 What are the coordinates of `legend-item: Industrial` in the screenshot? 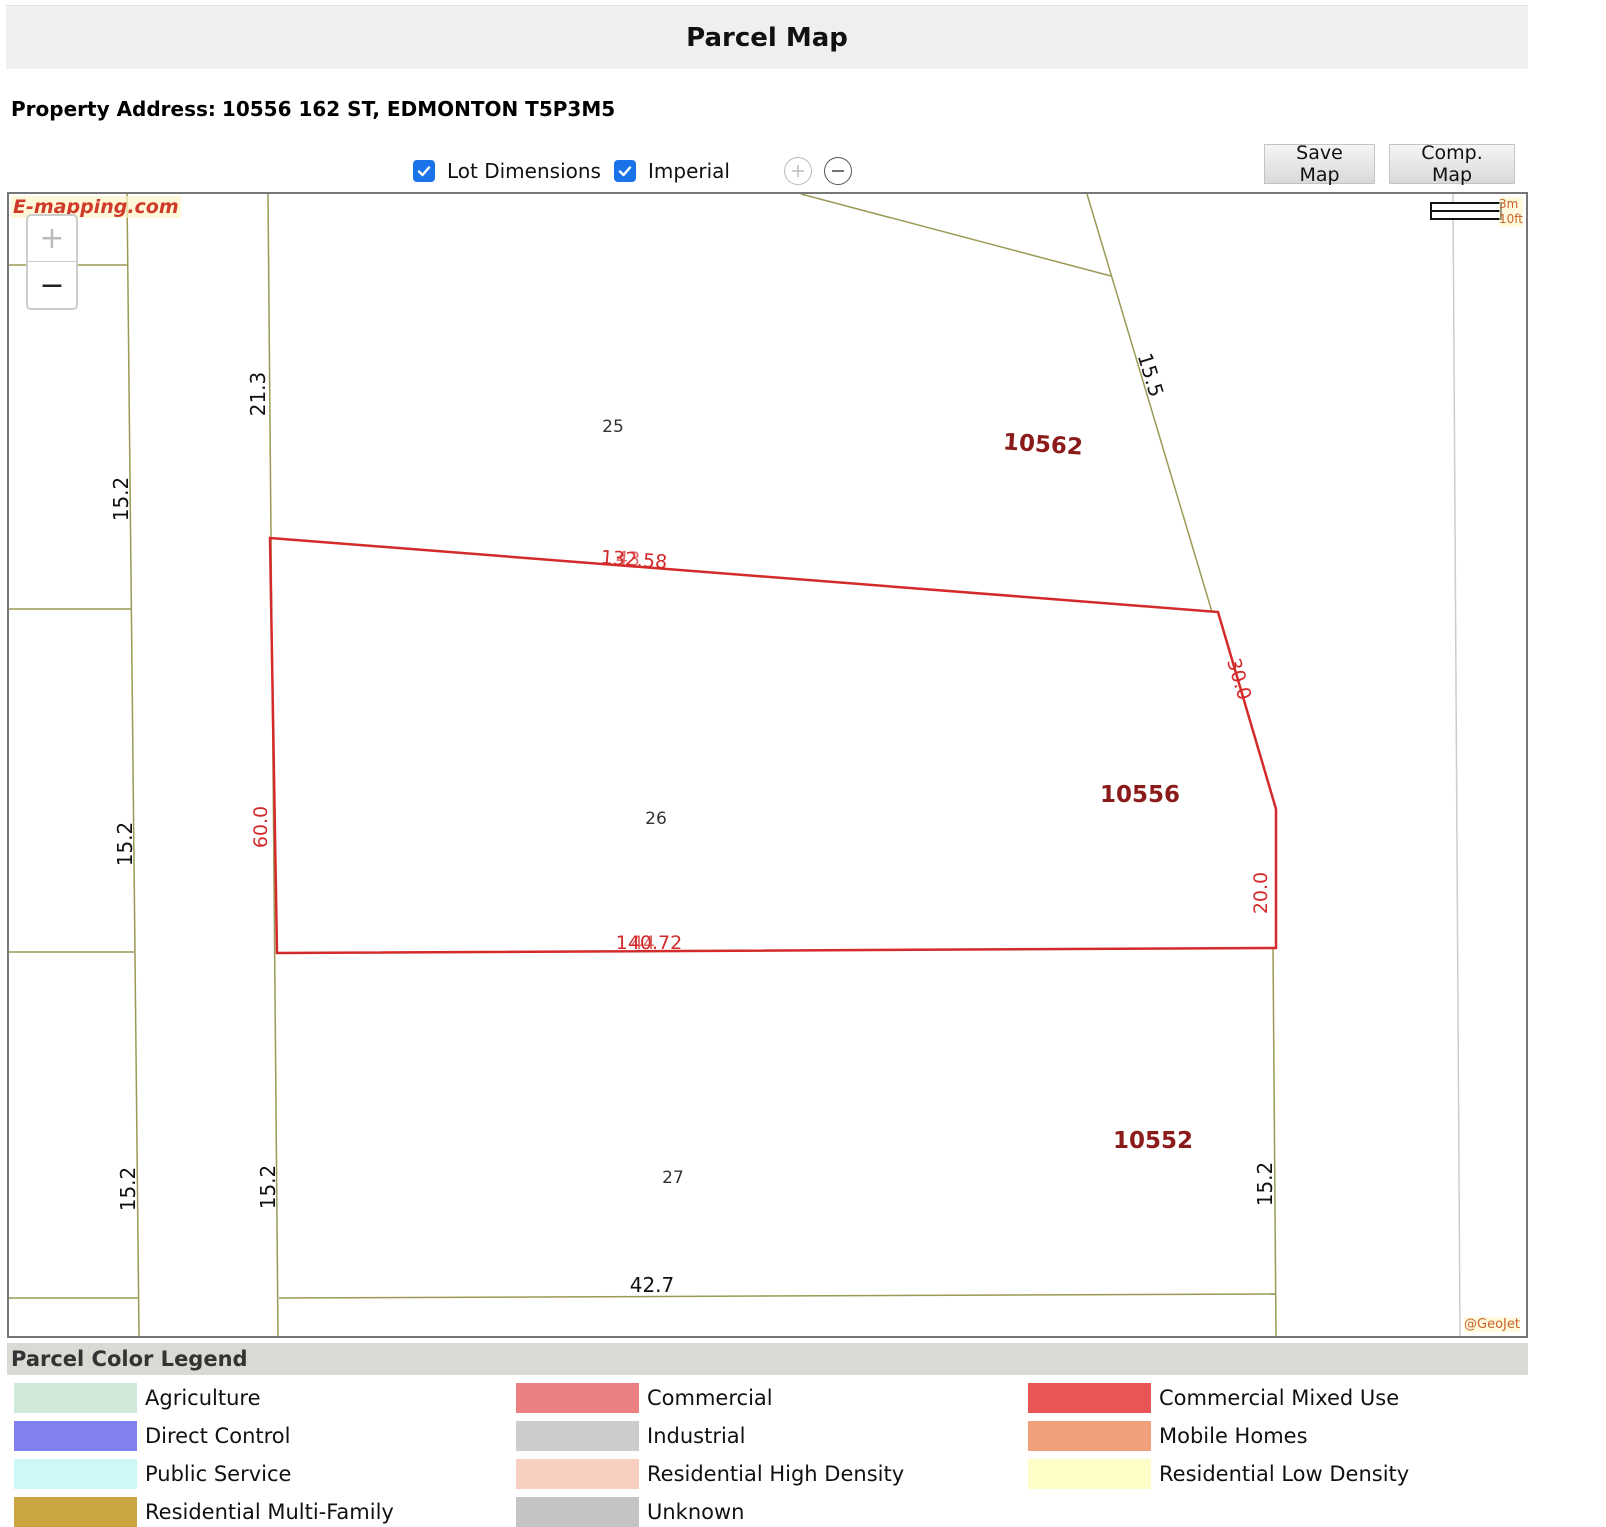 It's located at (631, 1436).